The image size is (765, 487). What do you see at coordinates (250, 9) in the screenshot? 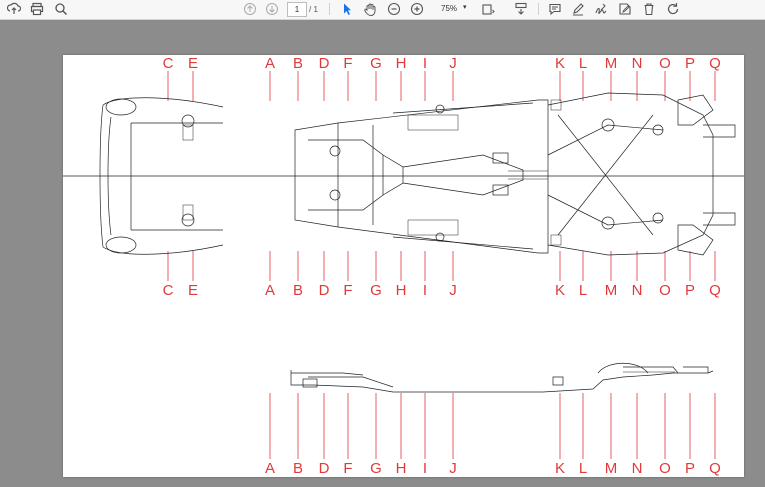
I see `up-arrow-icon` at bounding box center [250, 9].